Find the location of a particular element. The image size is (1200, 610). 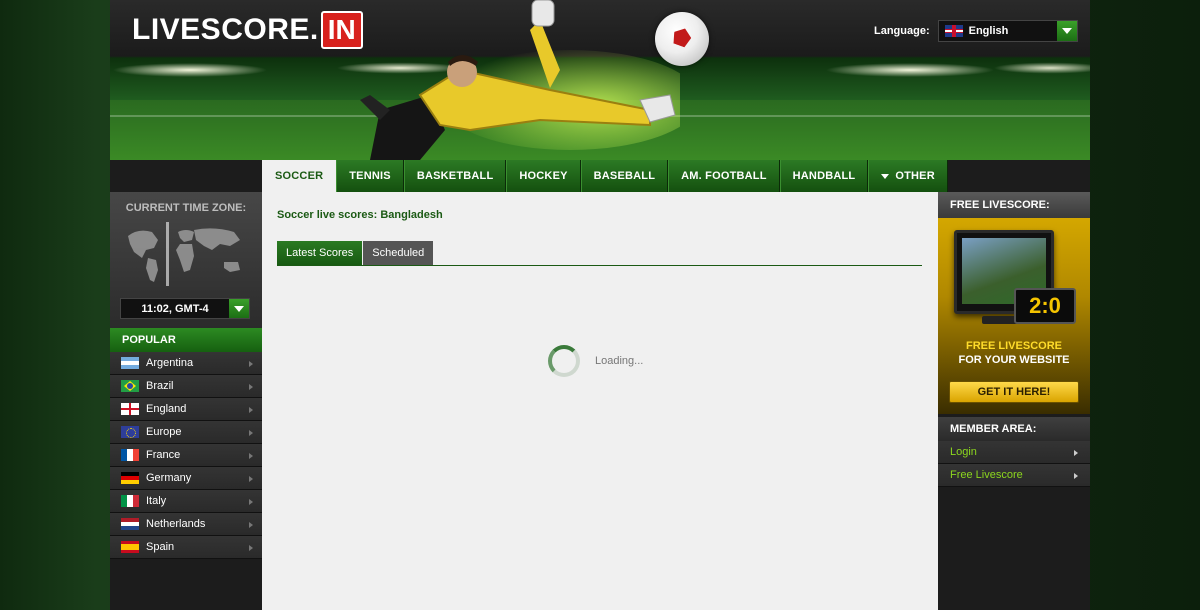

free-livescore-link: Free Livescore is located at coordinates (1014, 475).